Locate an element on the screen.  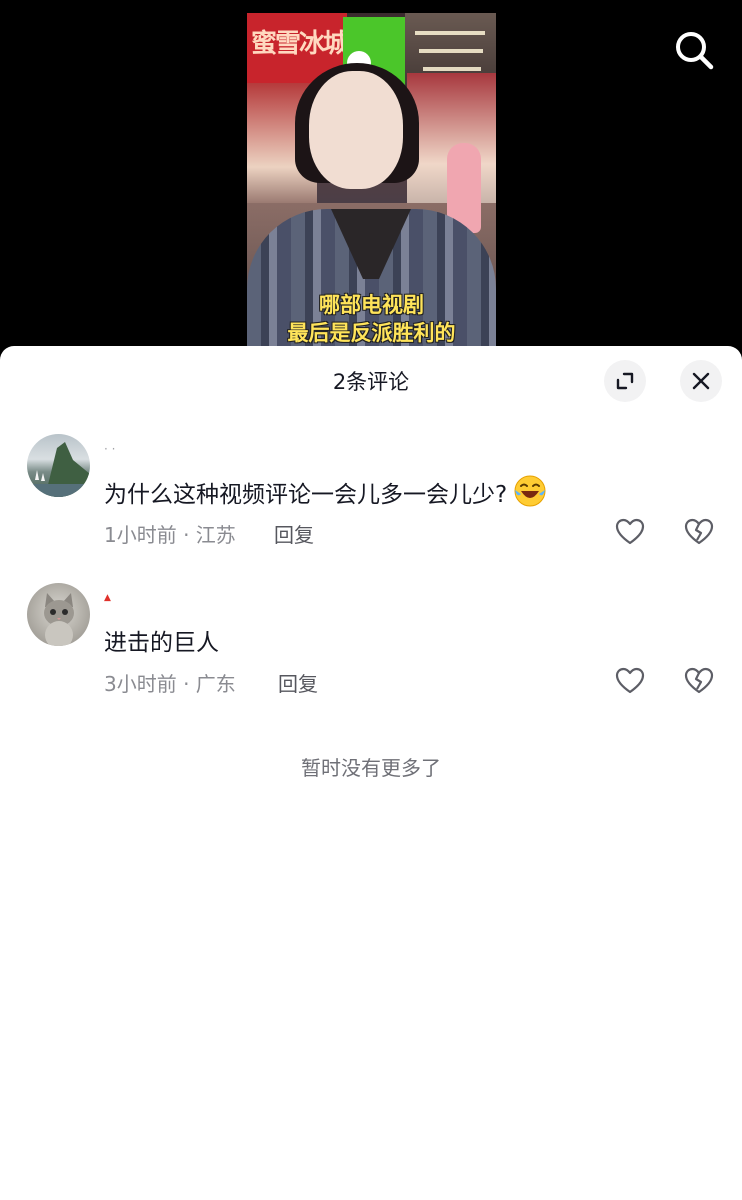
laughing-tears-emoji is located at coordinates (530, 491).